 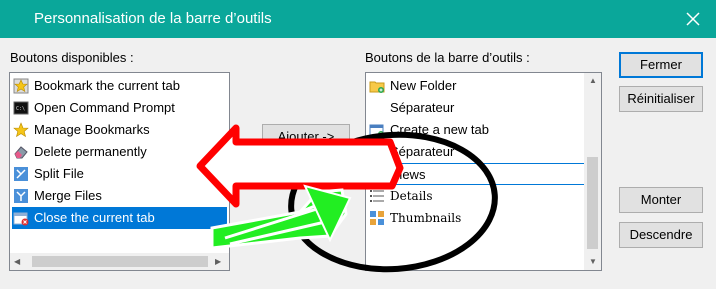 What do you see at coordinates (483, 196) in the screenshot?
I see `list-item: Details` at bounding box center [483, 196].